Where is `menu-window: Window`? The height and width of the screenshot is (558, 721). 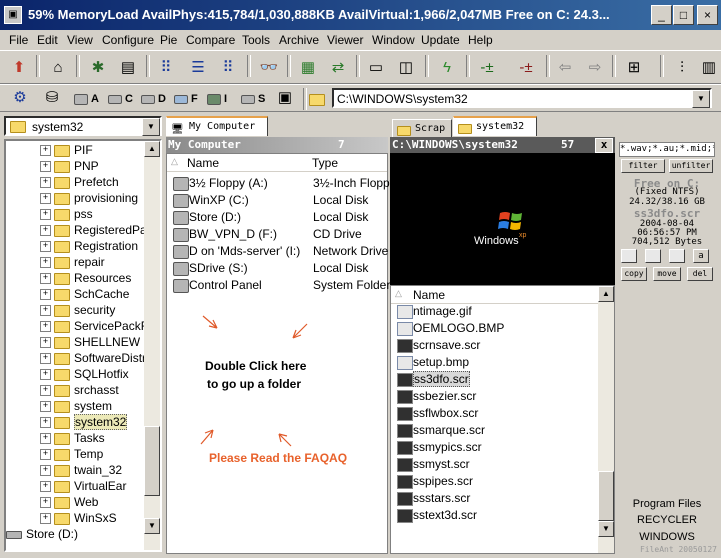 menu-window: Window is located at coordinates (393, 40).